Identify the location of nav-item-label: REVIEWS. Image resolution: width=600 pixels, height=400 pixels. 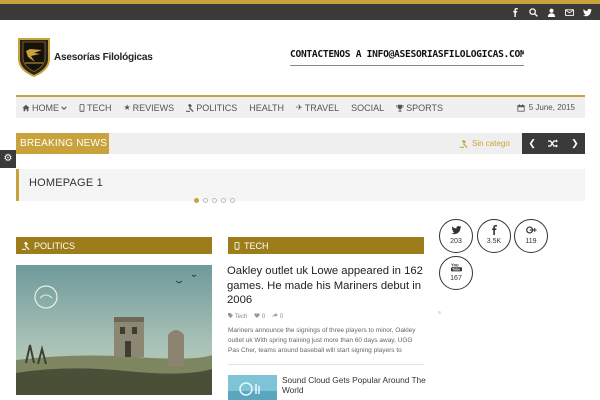
(153, 107).